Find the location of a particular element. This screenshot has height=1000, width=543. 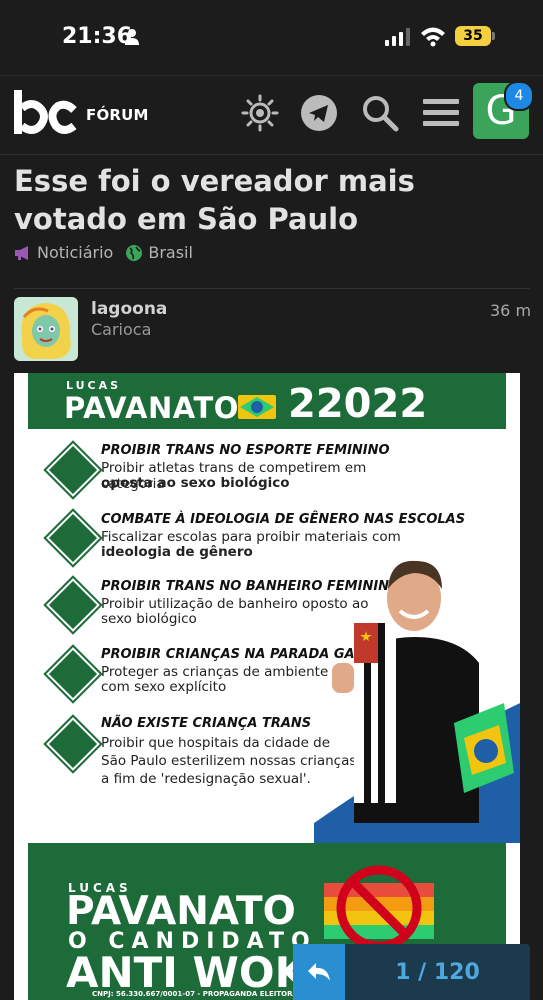

poster-pavanato: PAVANATO is located at coordinates (151, 408).